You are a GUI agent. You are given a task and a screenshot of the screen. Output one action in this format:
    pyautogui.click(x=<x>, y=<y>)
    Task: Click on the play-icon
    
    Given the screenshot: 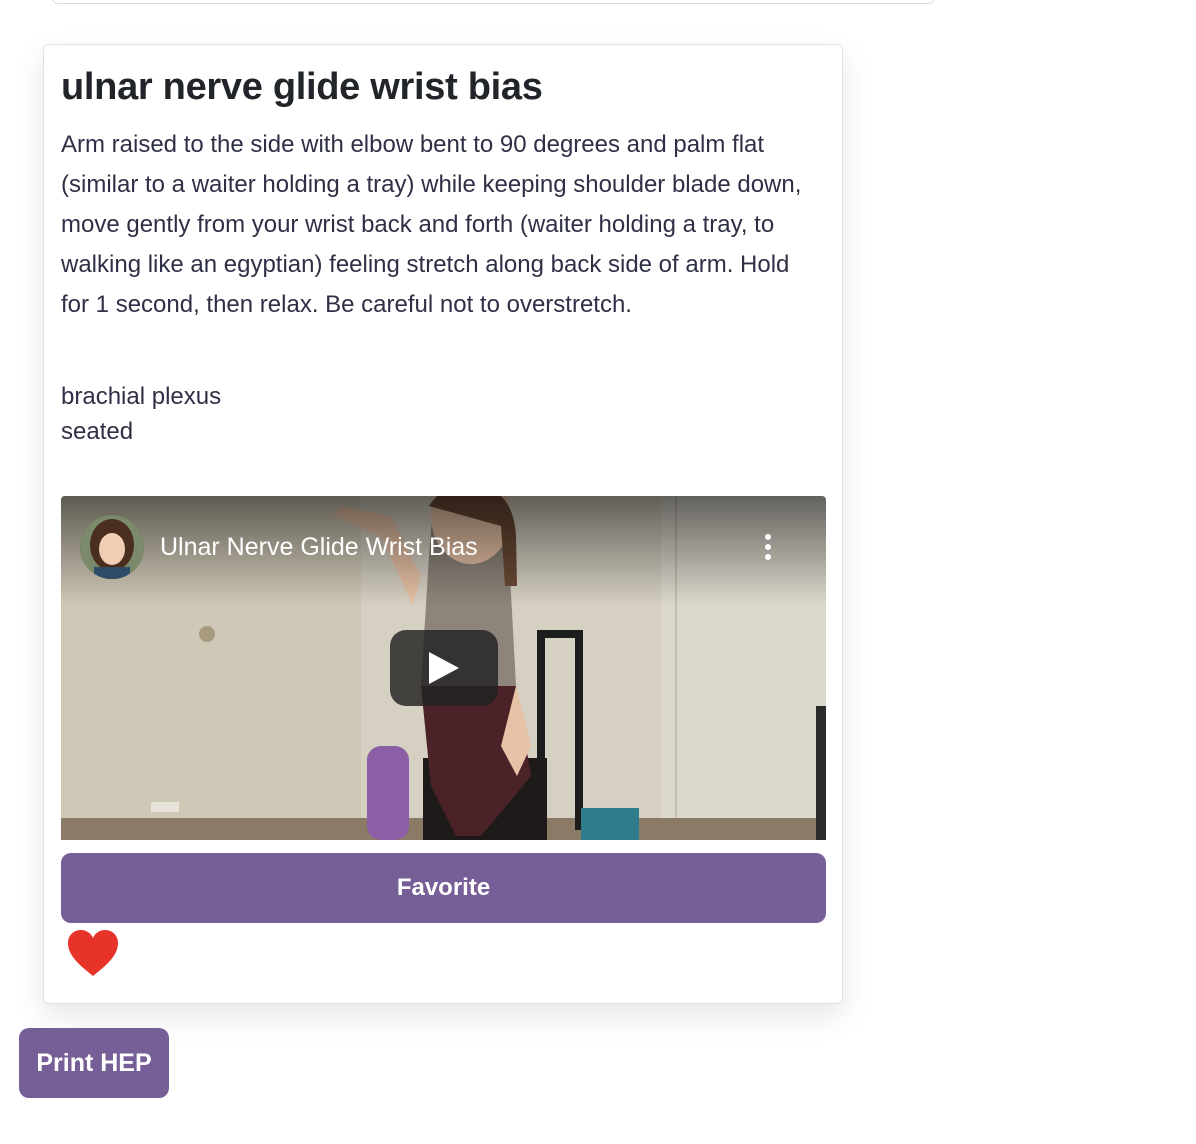 What is the action you would take?
    pyautogui.click(x=444, y=668)
    